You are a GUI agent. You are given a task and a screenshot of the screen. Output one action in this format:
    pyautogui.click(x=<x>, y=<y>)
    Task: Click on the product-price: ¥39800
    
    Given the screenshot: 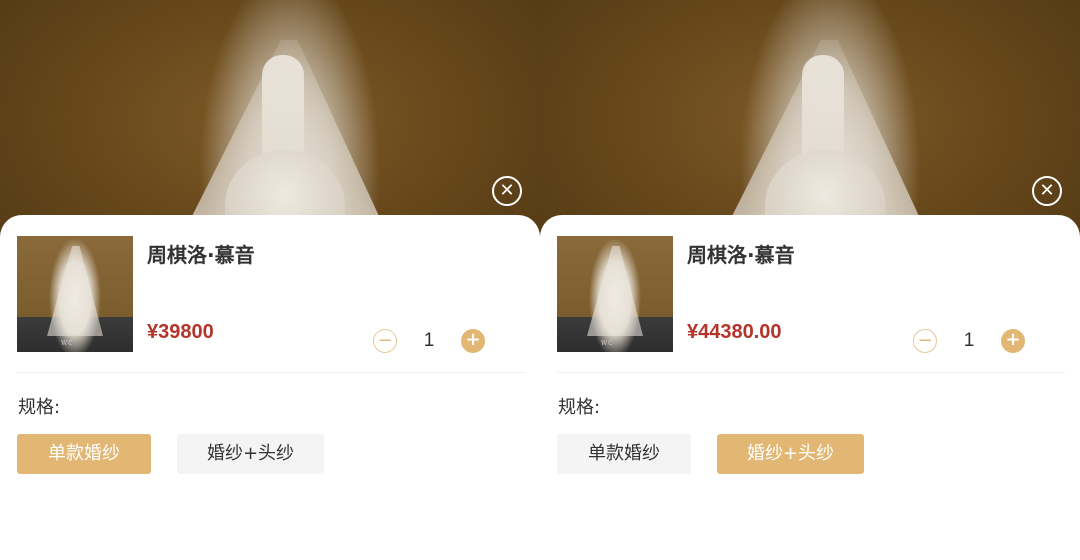 What is the action you would take?
    pyautogui.click(x=180, y=332)
    